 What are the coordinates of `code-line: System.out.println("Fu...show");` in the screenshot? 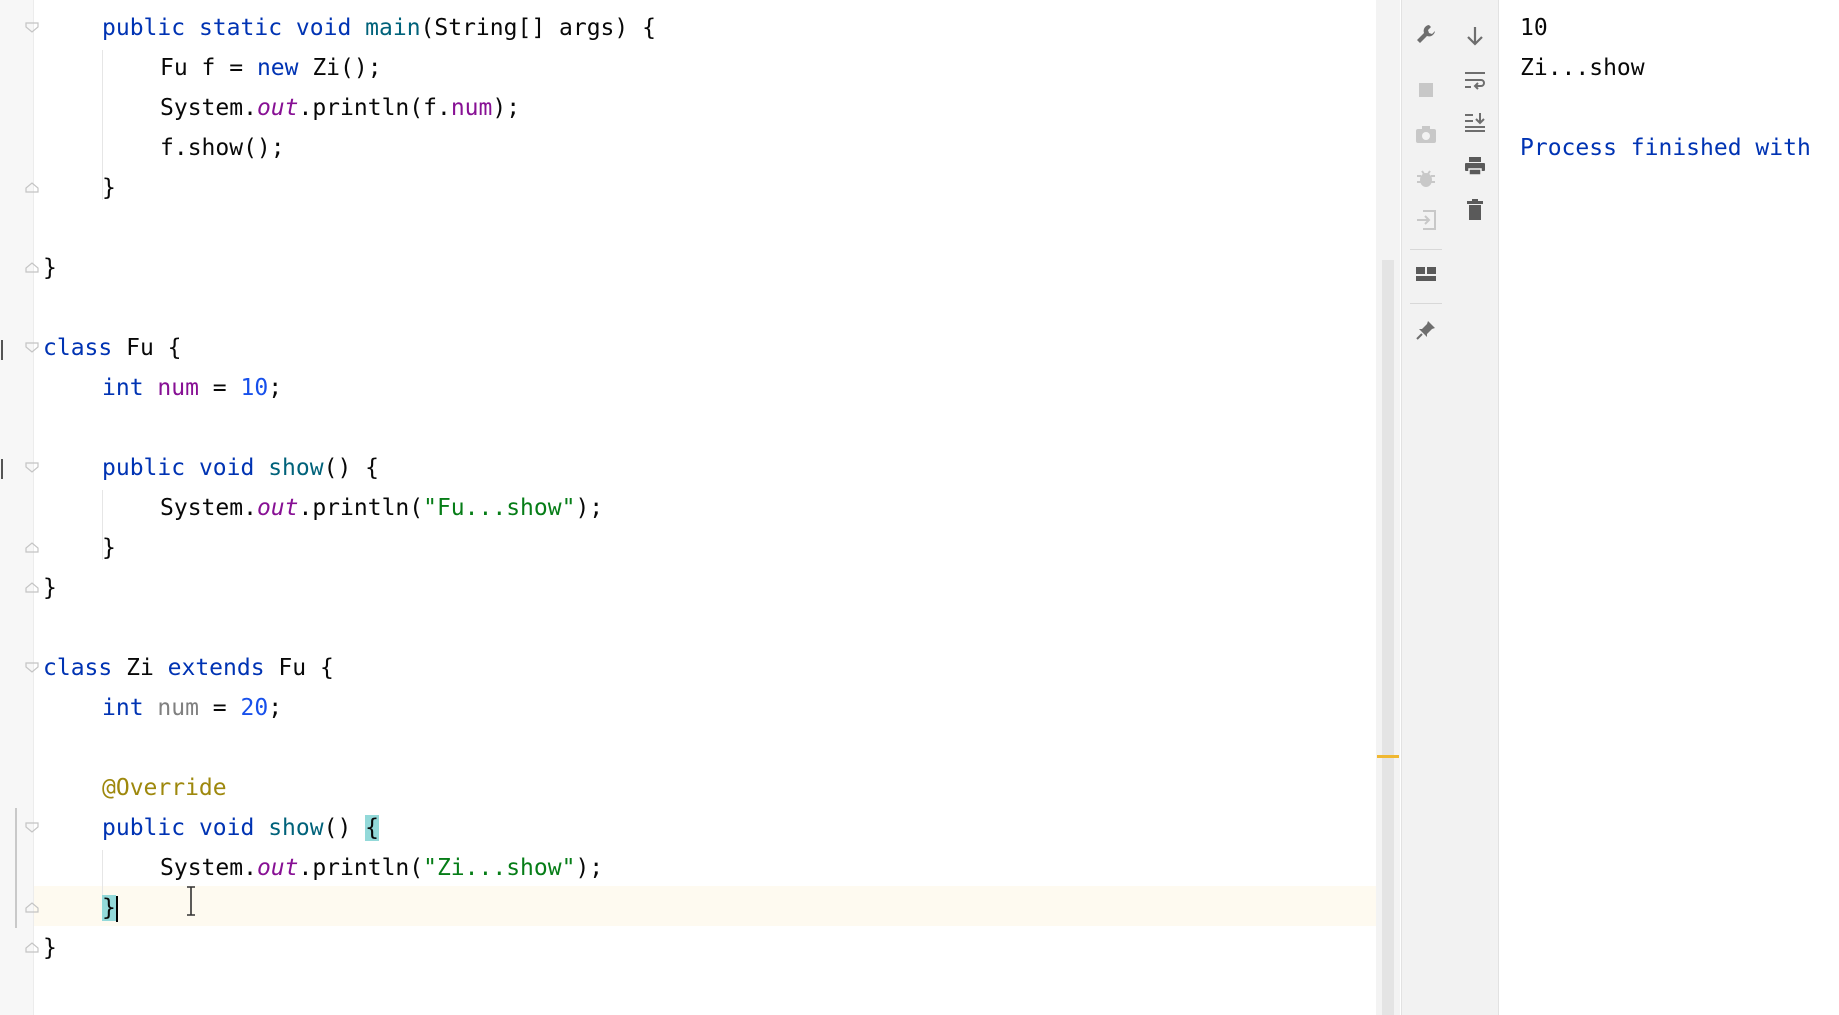 It's located at (381, 508).